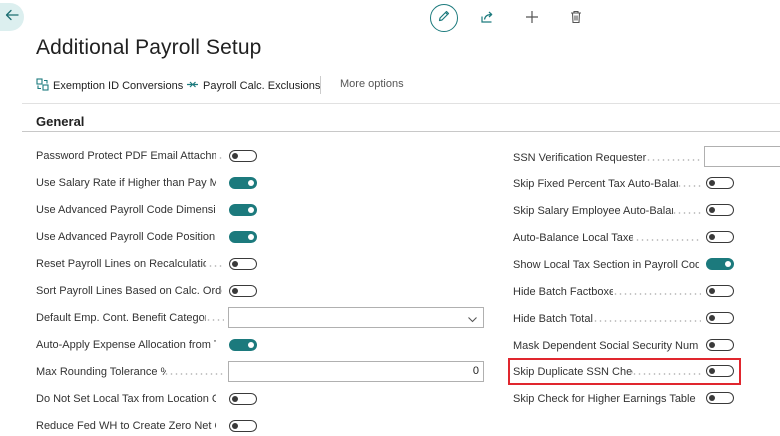 This screenshot has width=780, height=436. I want to click on mask-dependent-ssn-toggle, so click(720, 345).